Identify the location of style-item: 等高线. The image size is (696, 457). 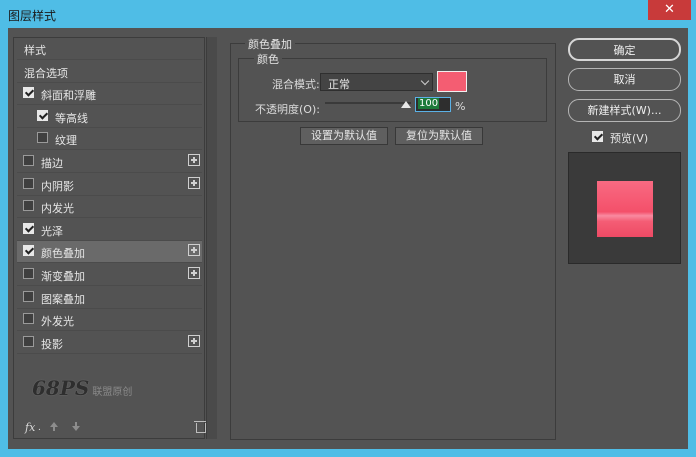
(109, 117).